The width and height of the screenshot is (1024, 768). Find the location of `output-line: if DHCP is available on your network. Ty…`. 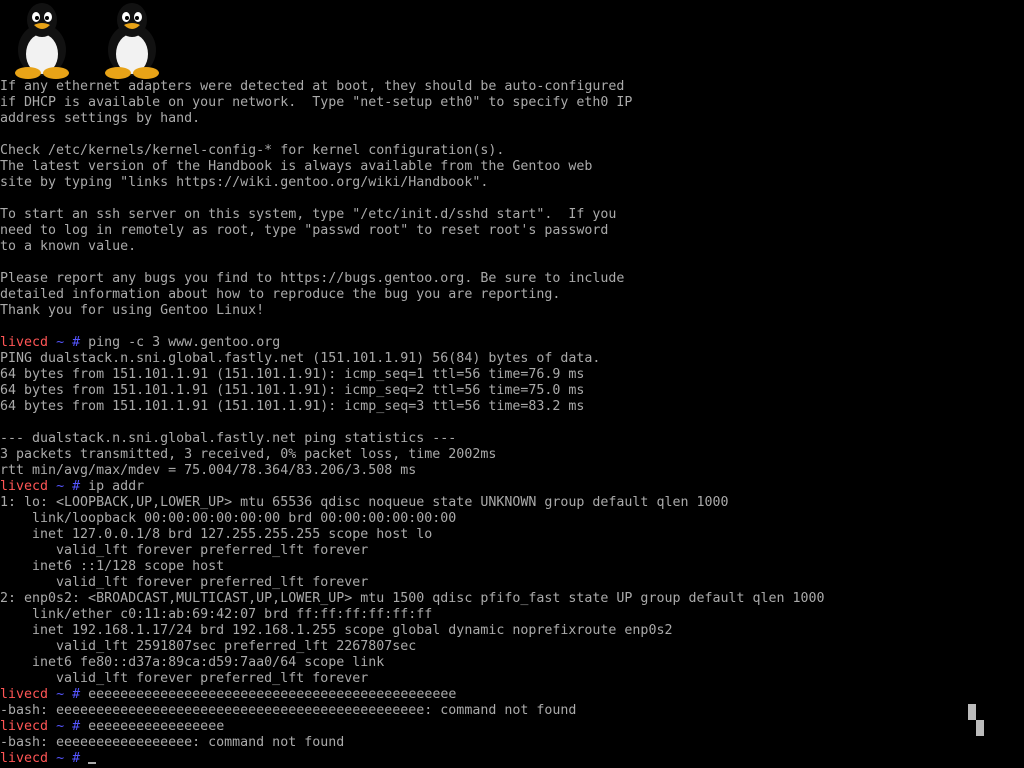

output-line: if DHCP is available on your network. Ty… is located at coordinates (512, 103).